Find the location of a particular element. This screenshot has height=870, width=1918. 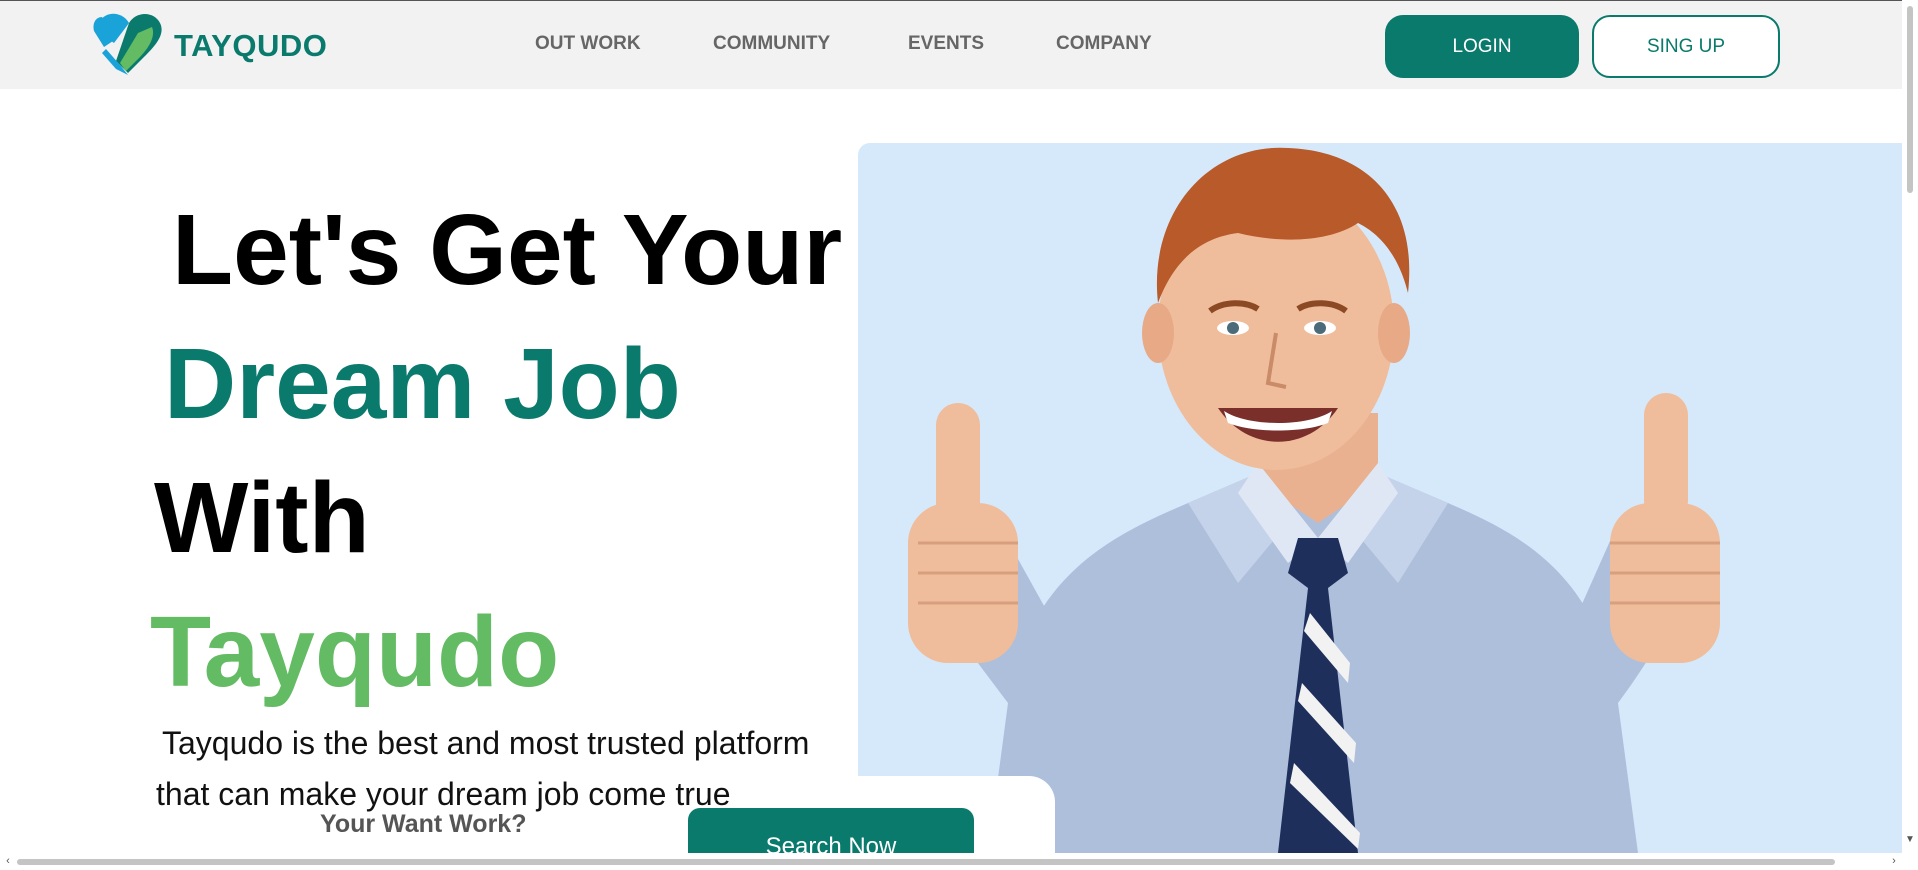

hero-title-line-1: Let's Get Your is located at coordinates (507, 250).